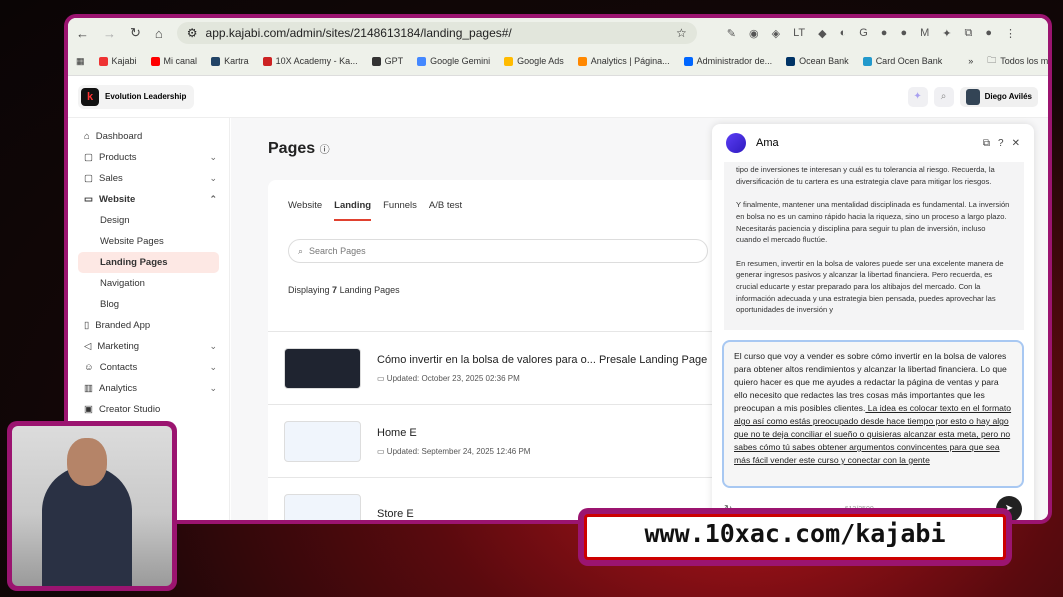 Image resolution: width=1063 pixels, height=597 pixels. What do you see at coordinates (381, 378) in the screenshot?
I see `calendar-icon: ▭` at bounding box center [381, 378].